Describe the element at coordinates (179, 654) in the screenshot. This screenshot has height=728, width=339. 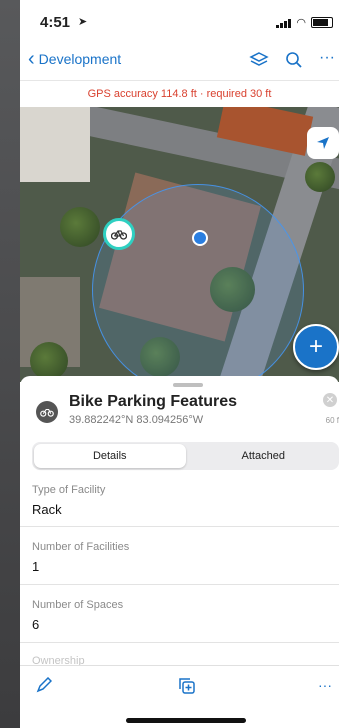
I see `attribute-row: Ownership` at that location.